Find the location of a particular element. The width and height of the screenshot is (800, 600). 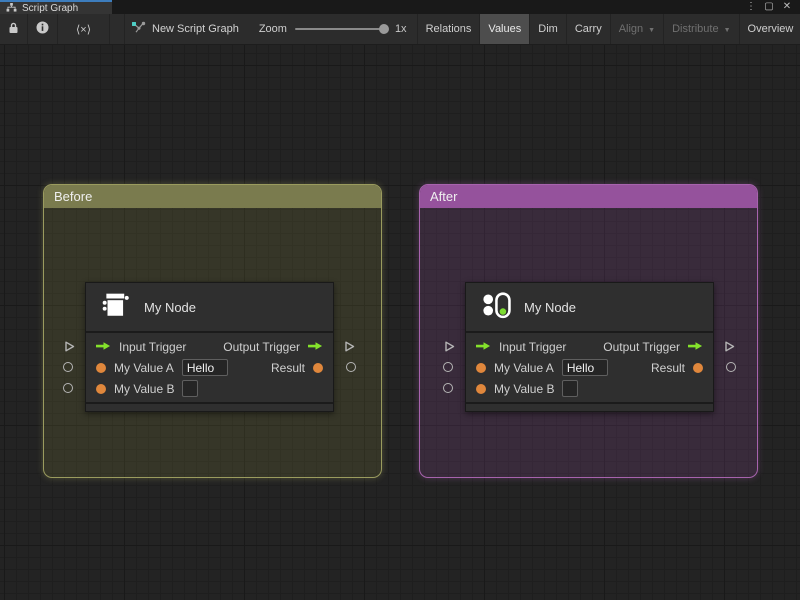

graph-node-icon is located at coordinates (138, 29).